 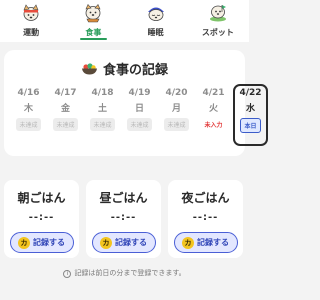 What do you see at coordinates (205, 198) in the screenshot?
I see `meal-name: 夜ごはん` at bounding box center [205, 198].